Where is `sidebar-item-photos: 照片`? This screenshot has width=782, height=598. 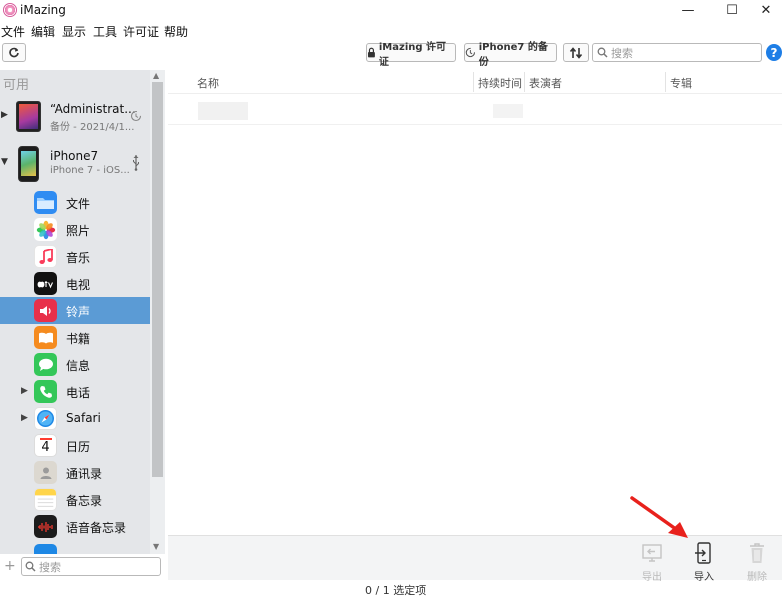 sidebar-item-photos: 照片 is located at coordinates (75, 229).